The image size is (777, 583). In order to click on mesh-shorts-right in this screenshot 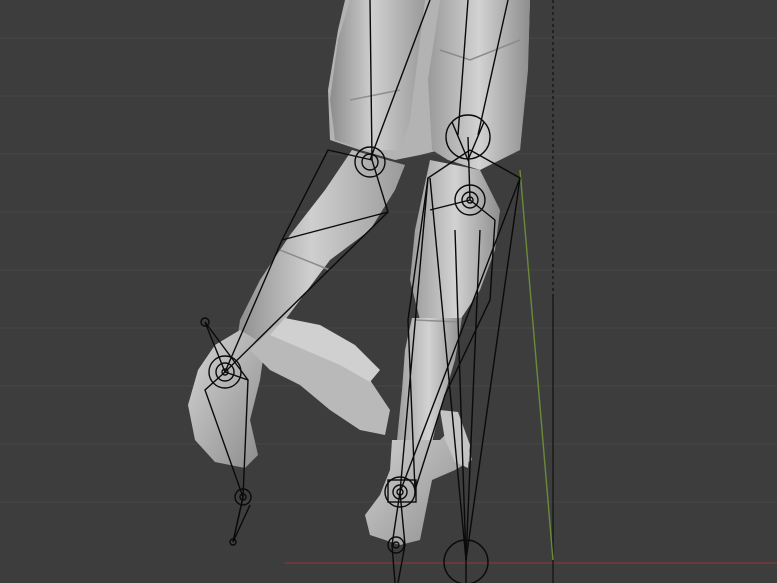, I will do `click(479, 85)`.